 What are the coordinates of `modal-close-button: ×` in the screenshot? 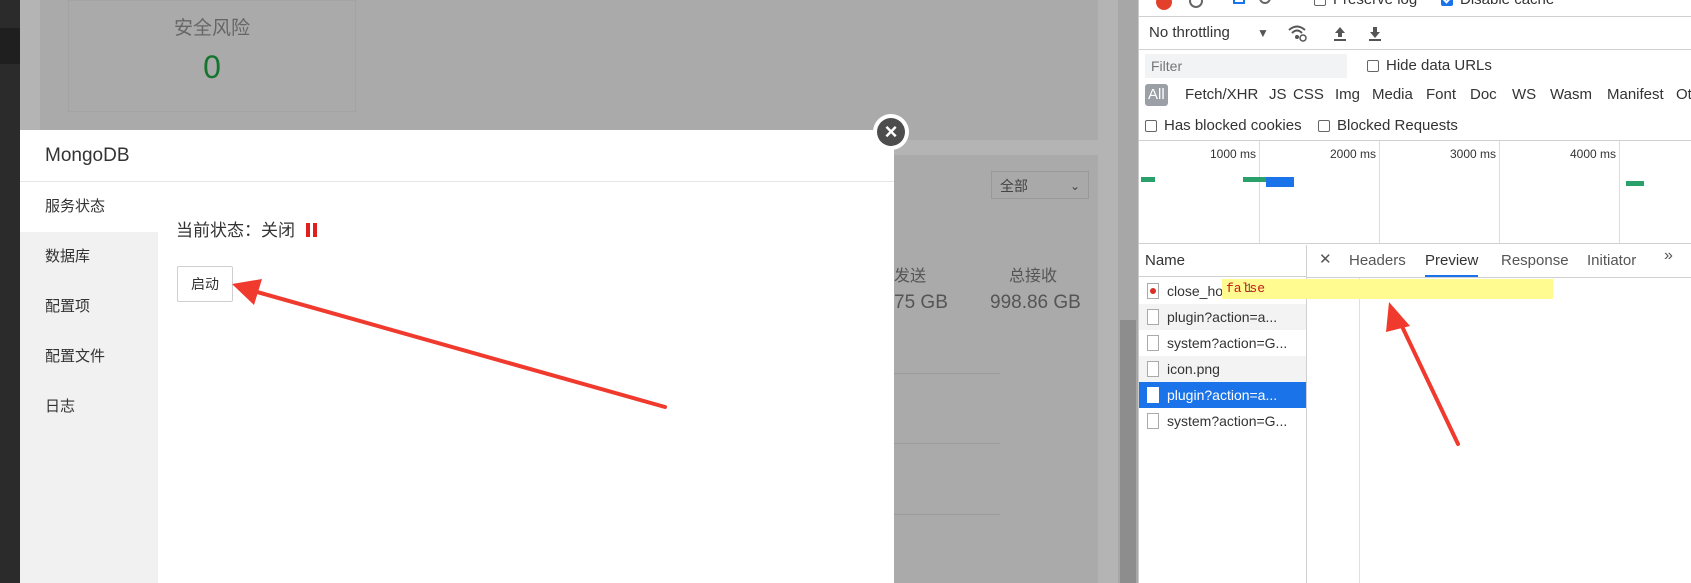 It's located at (891, 132).